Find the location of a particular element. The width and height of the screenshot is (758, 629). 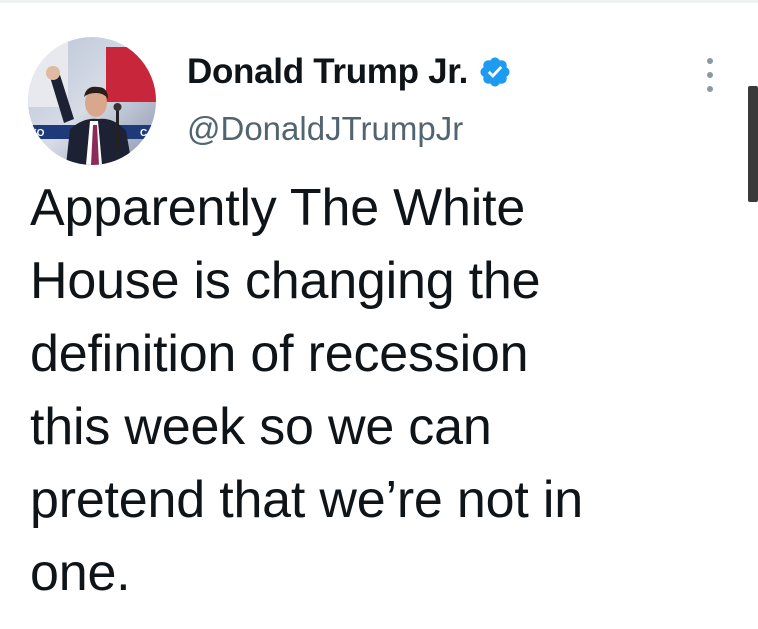

author-avatar: YO C is located at coordinates (92, 101).